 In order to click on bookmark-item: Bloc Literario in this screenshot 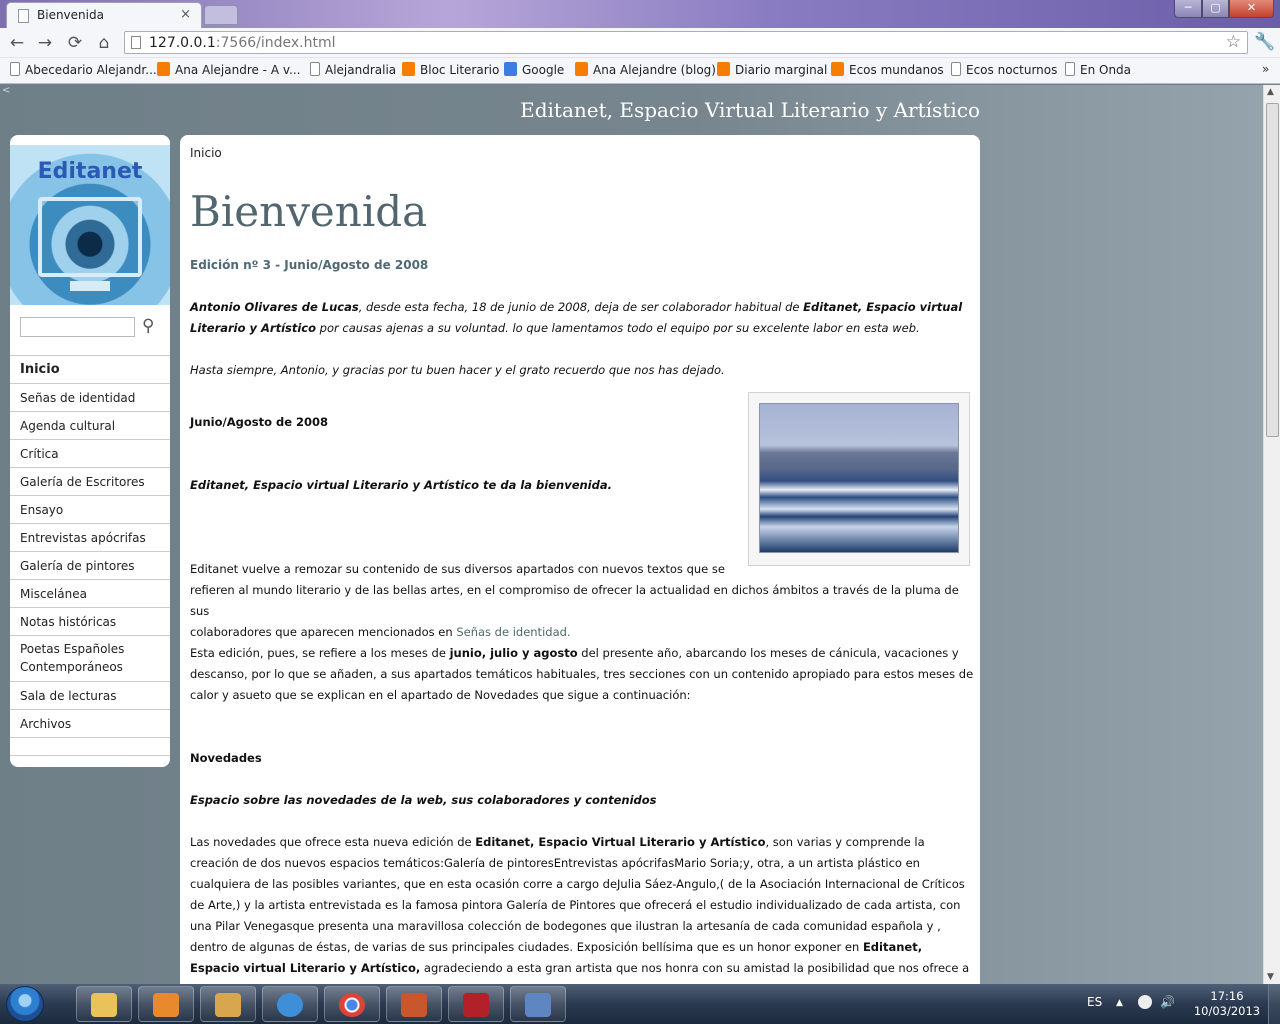, I will do `click(450, 71)`.